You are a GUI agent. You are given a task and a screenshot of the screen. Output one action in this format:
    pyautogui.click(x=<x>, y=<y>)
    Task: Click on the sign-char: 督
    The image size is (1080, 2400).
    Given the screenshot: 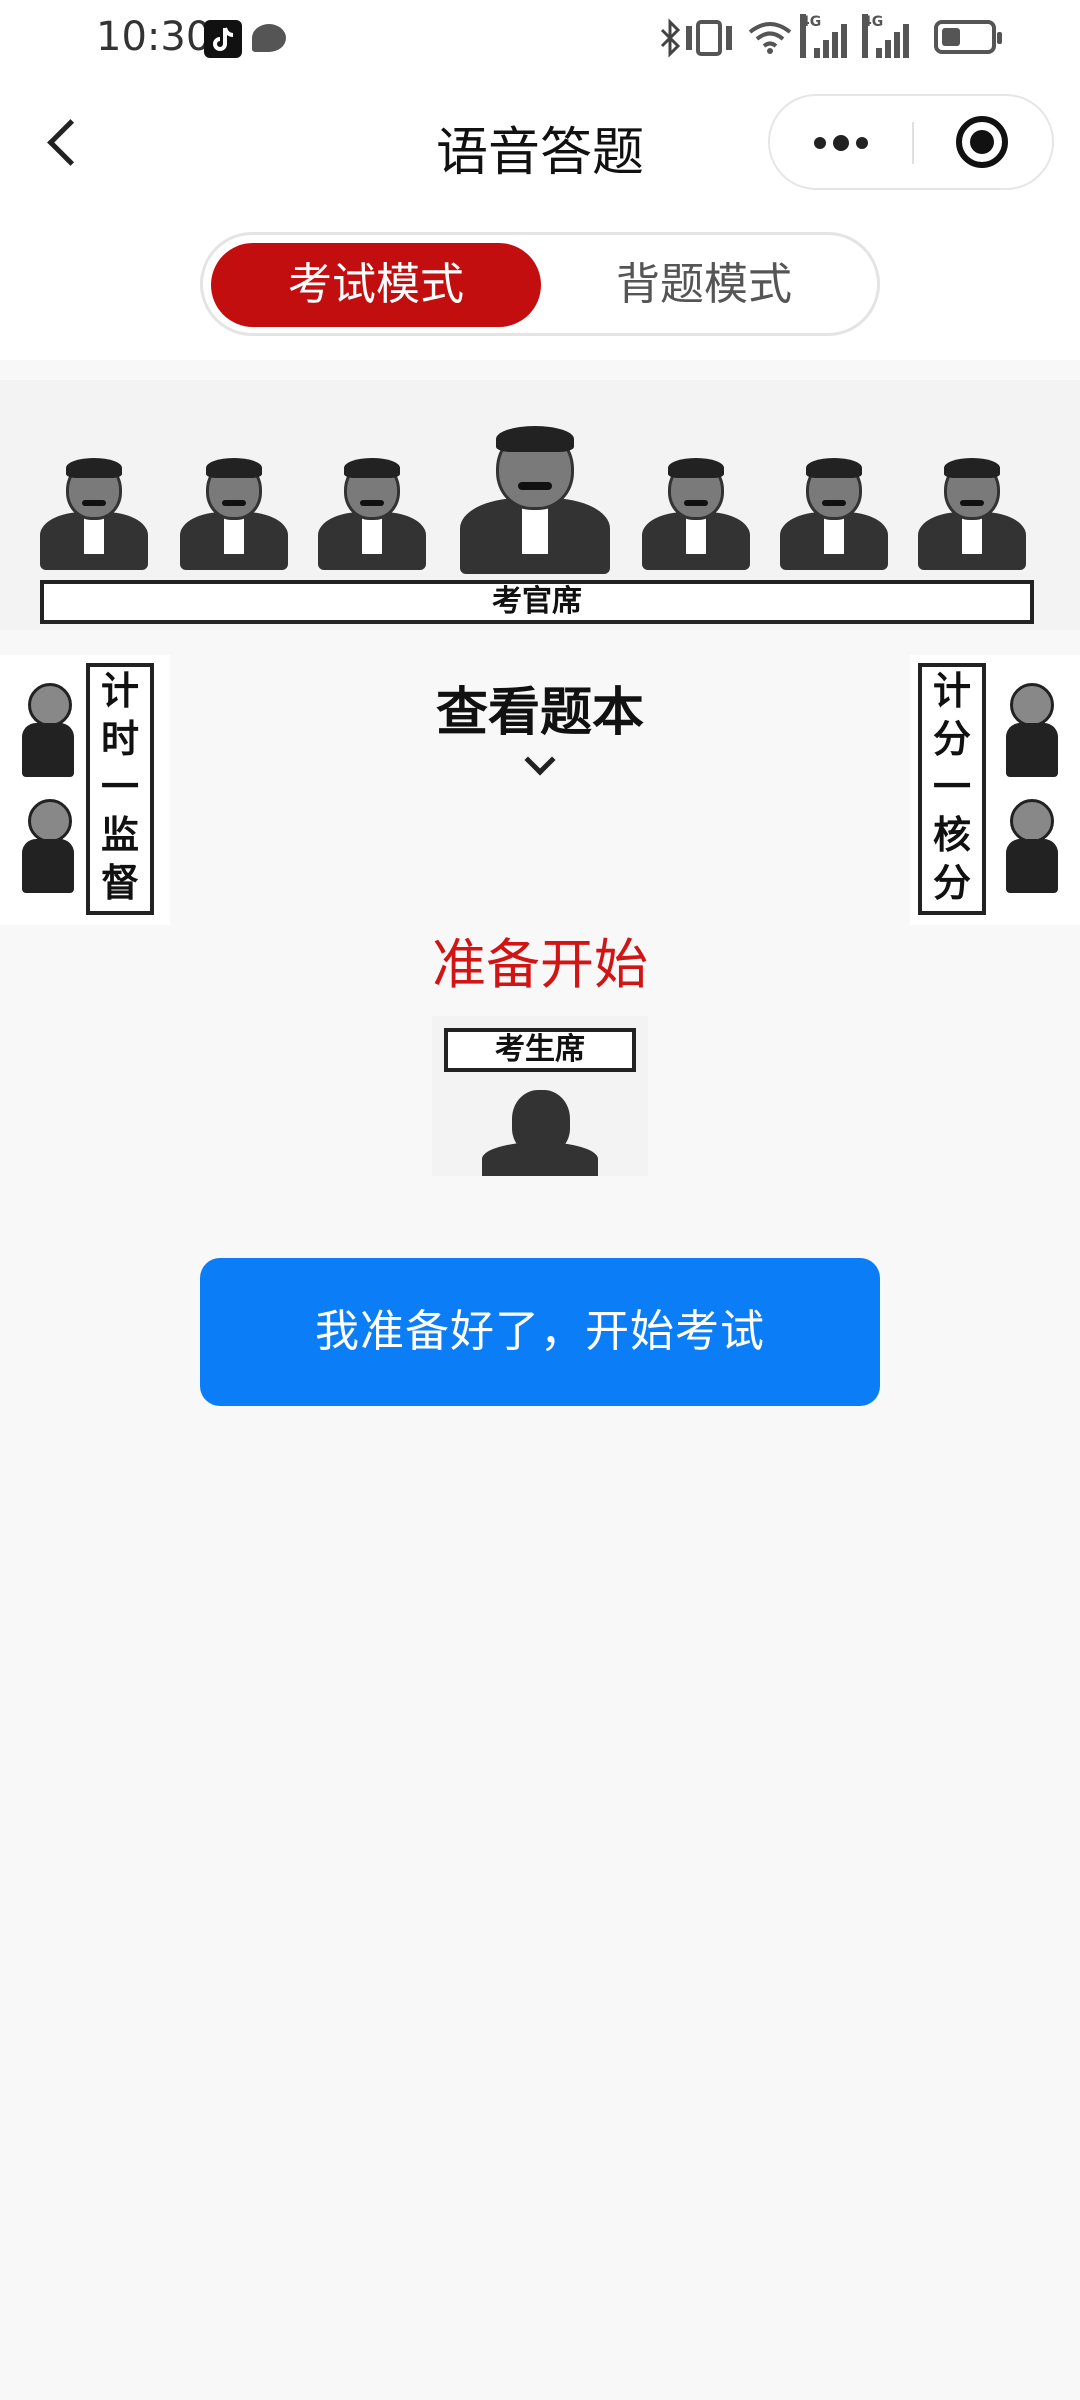 What is the action you would take?
    pyautogui.click(x=119, y=883)
    